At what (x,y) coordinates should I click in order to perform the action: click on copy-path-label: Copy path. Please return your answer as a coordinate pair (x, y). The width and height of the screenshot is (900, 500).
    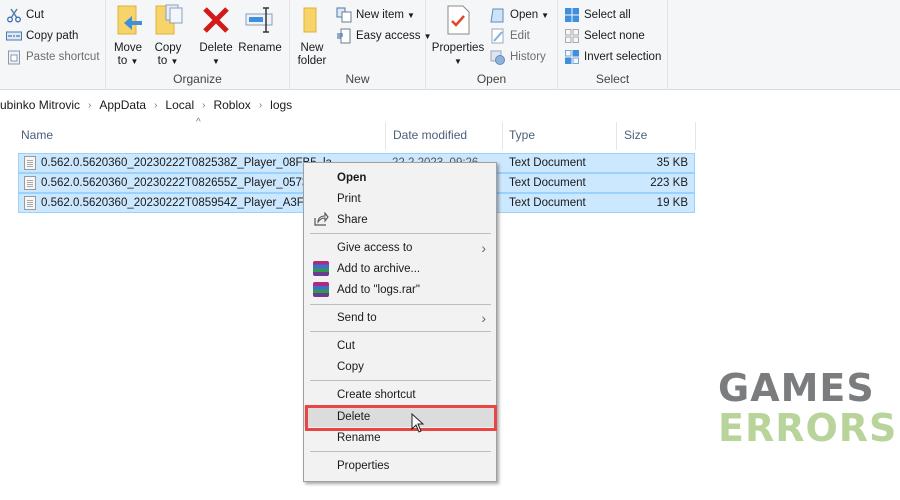
    Looking at the image, I should click on (52, 36).